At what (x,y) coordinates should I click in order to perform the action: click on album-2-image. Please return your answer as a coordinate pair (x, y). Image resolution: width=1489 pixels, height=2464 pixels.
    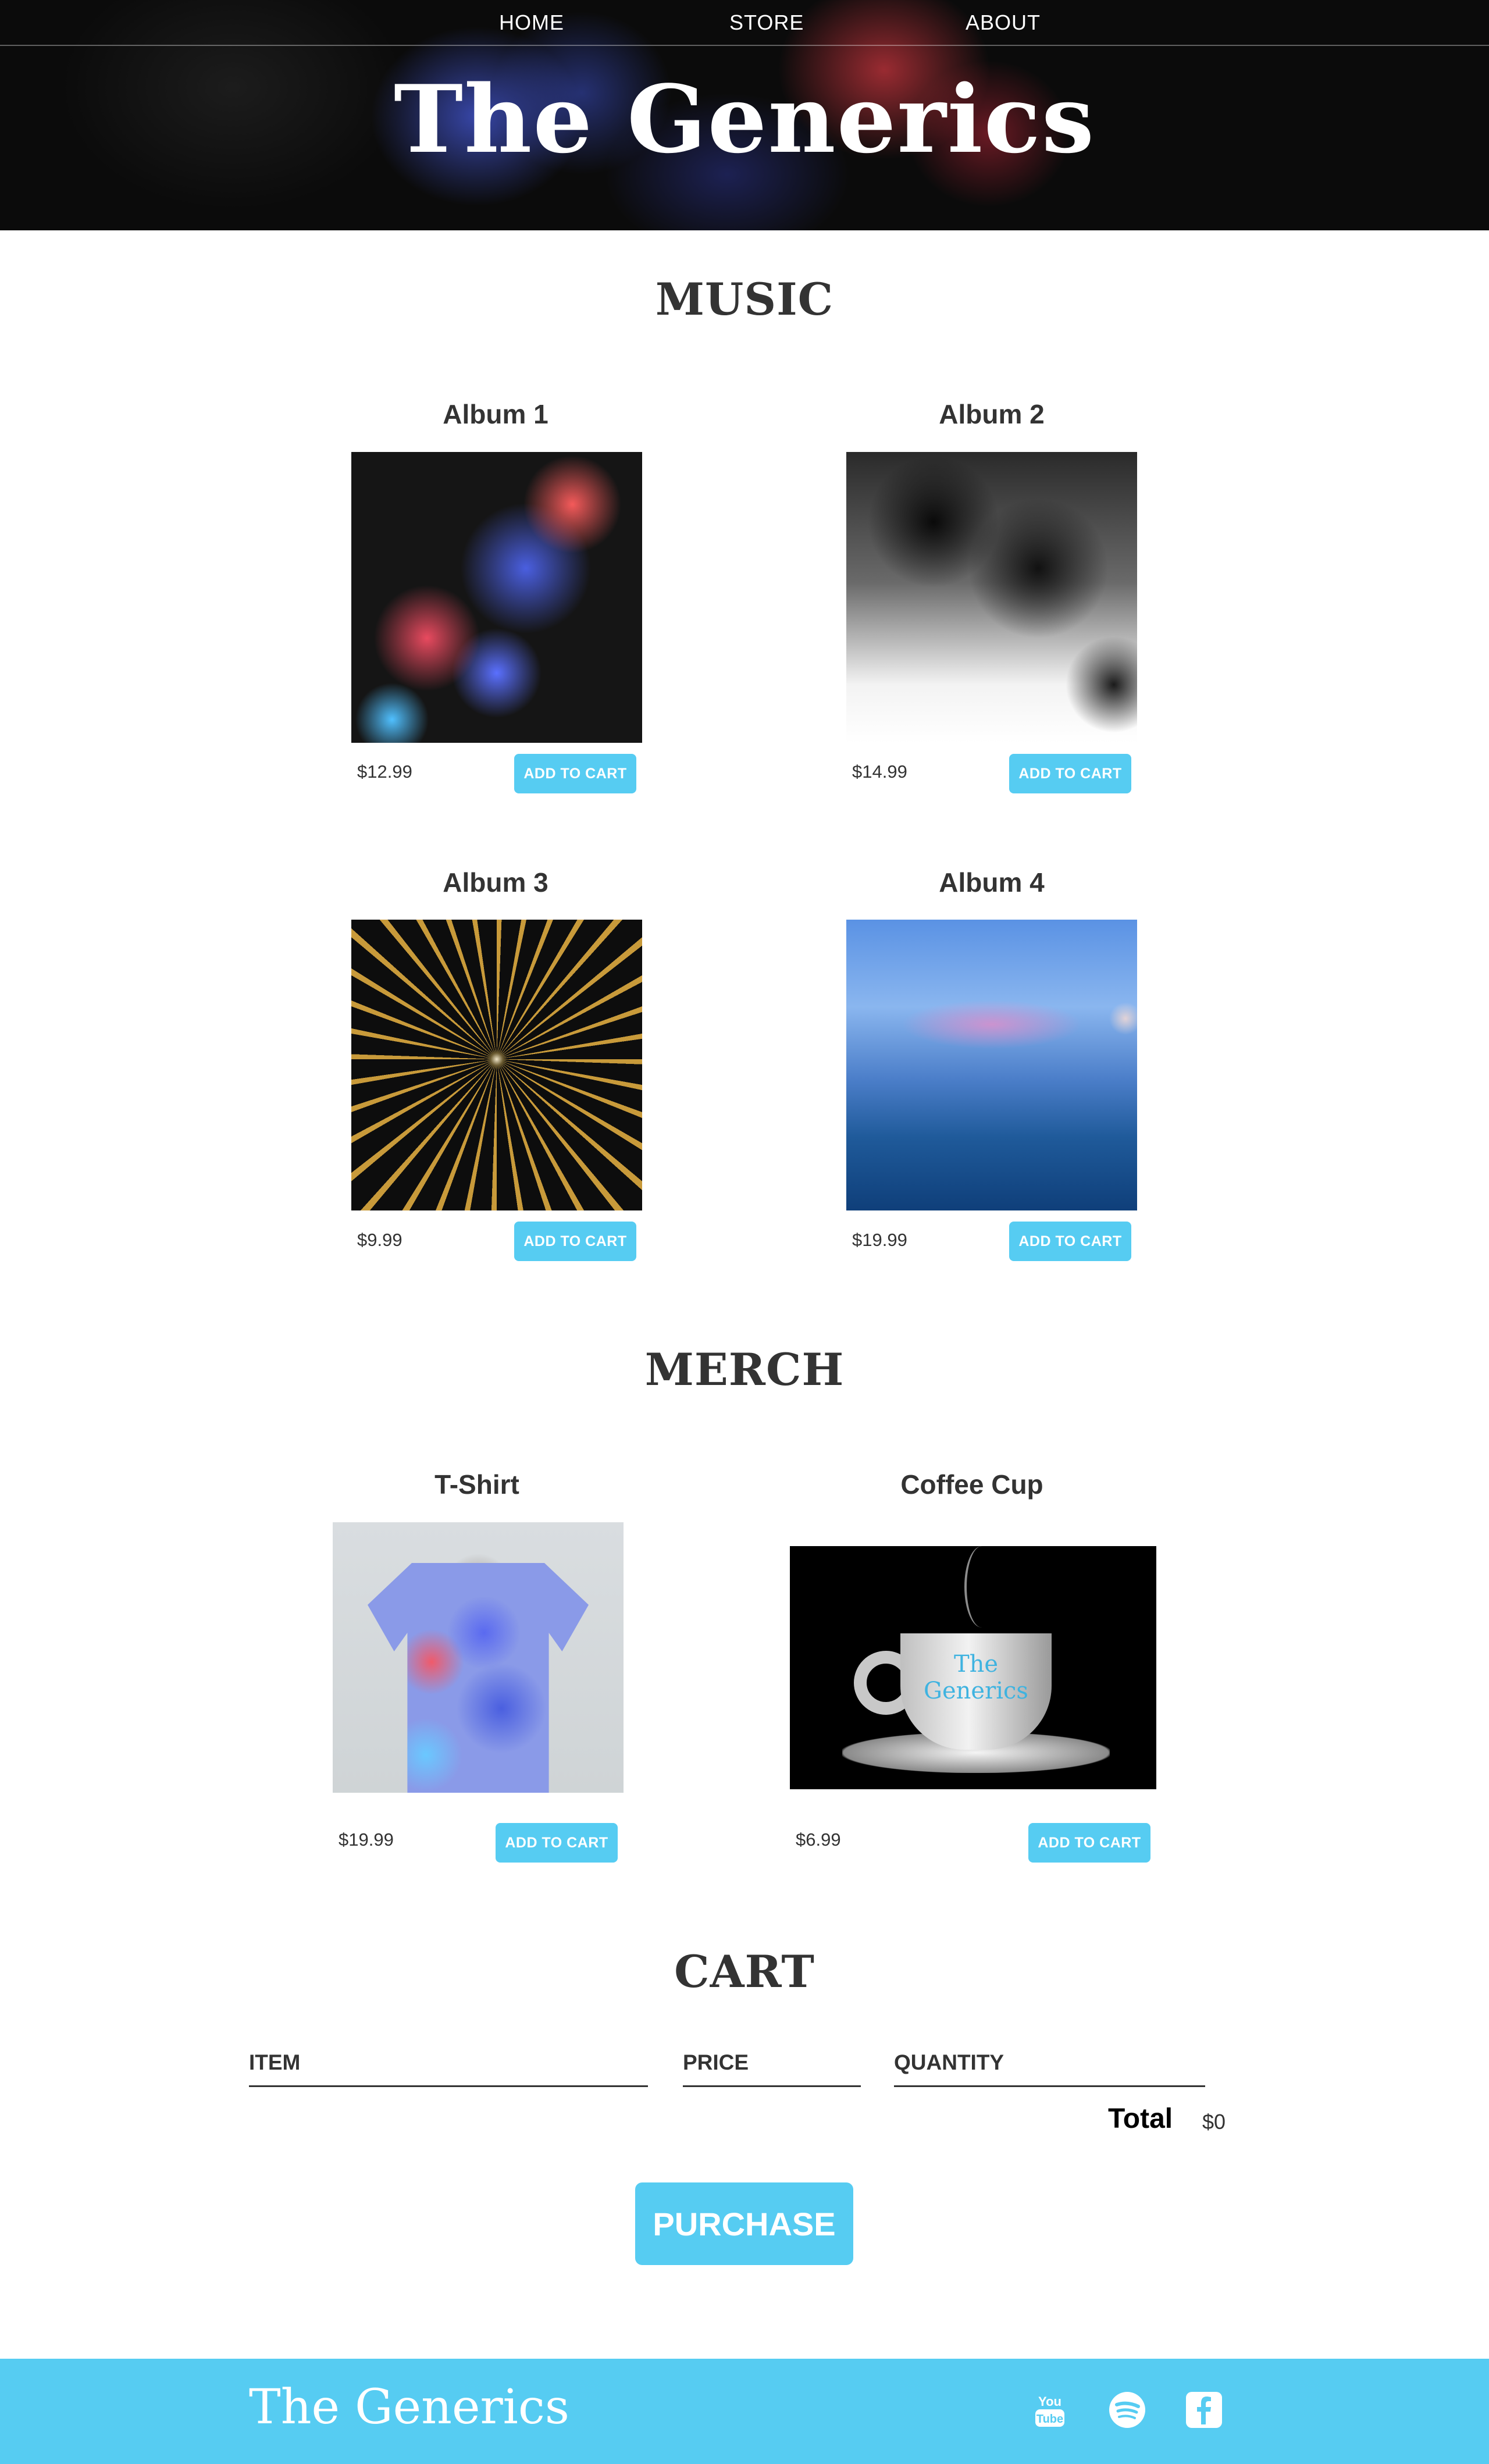
    Looking at the image, I should click on (991, 597).